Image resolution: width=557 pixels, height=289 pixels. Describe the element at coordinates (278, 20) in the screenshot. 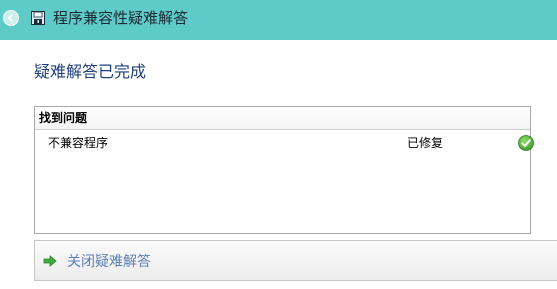

I see `title-bar: 程序兼容性疑难解答` at that location.